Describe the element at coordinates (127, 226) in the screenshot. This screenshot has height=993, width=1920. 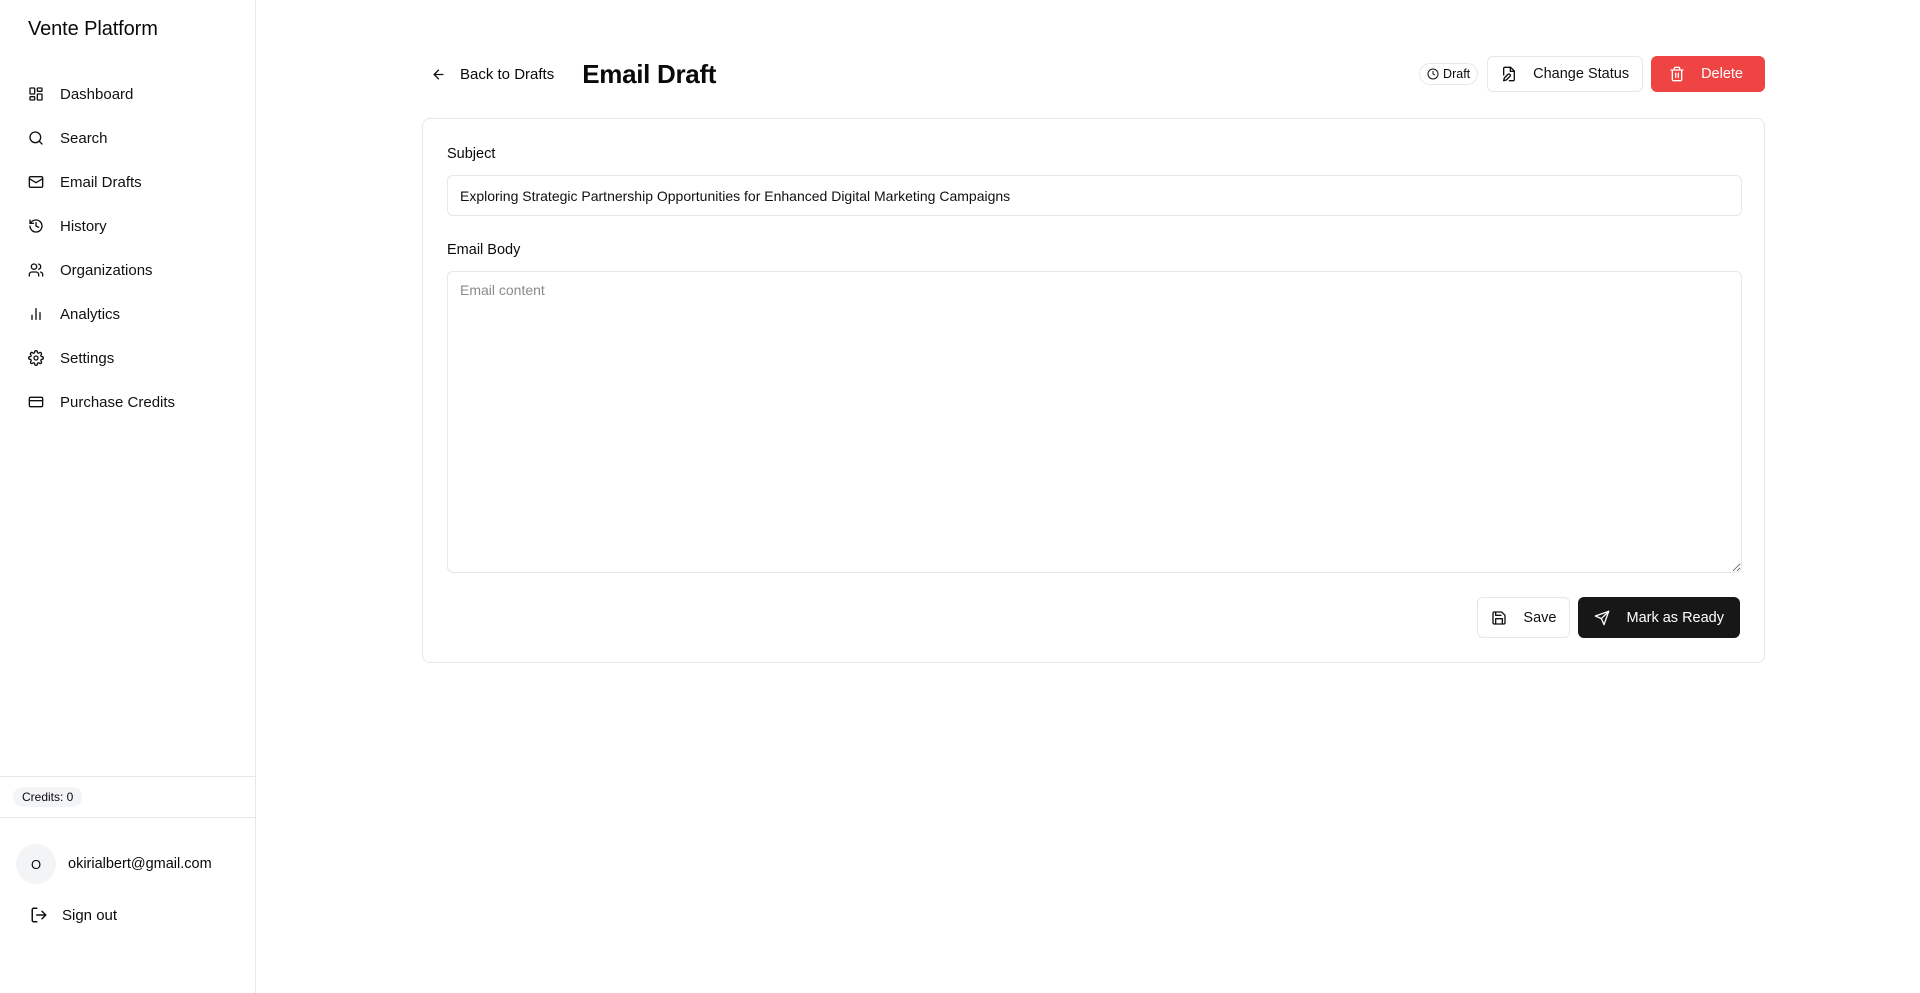
I see `sidebar-item-history: History` at that location.